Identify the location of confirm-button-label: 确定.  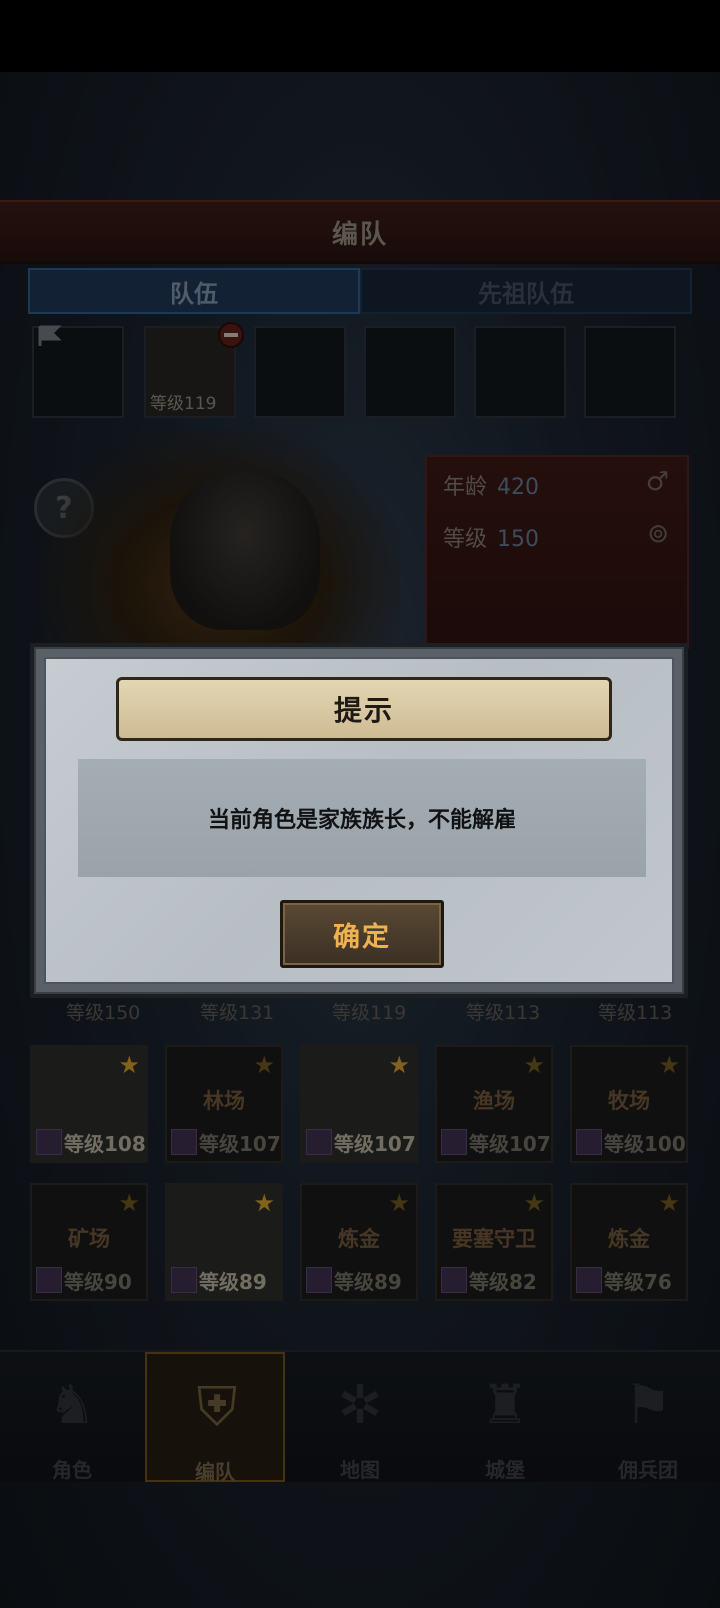
(362, 937).